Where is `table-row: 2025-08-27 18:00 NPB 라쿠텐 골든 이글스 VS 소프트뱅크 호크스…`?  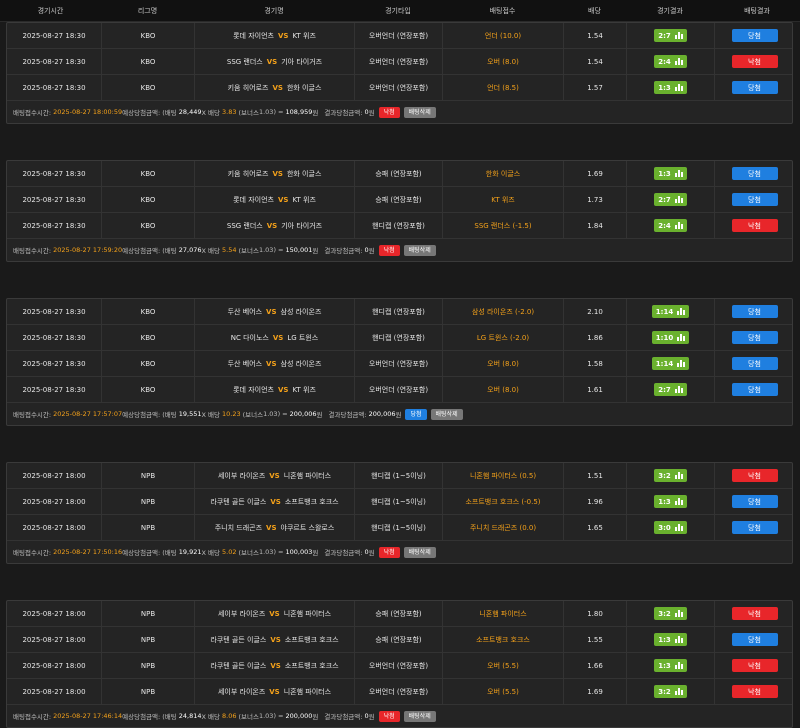 table-row: 2025-08-27 18:00 NPB 라쿠텐 골든 이글스 VS 소프트뱅크 호크스… is located at coordinates (399, 665).